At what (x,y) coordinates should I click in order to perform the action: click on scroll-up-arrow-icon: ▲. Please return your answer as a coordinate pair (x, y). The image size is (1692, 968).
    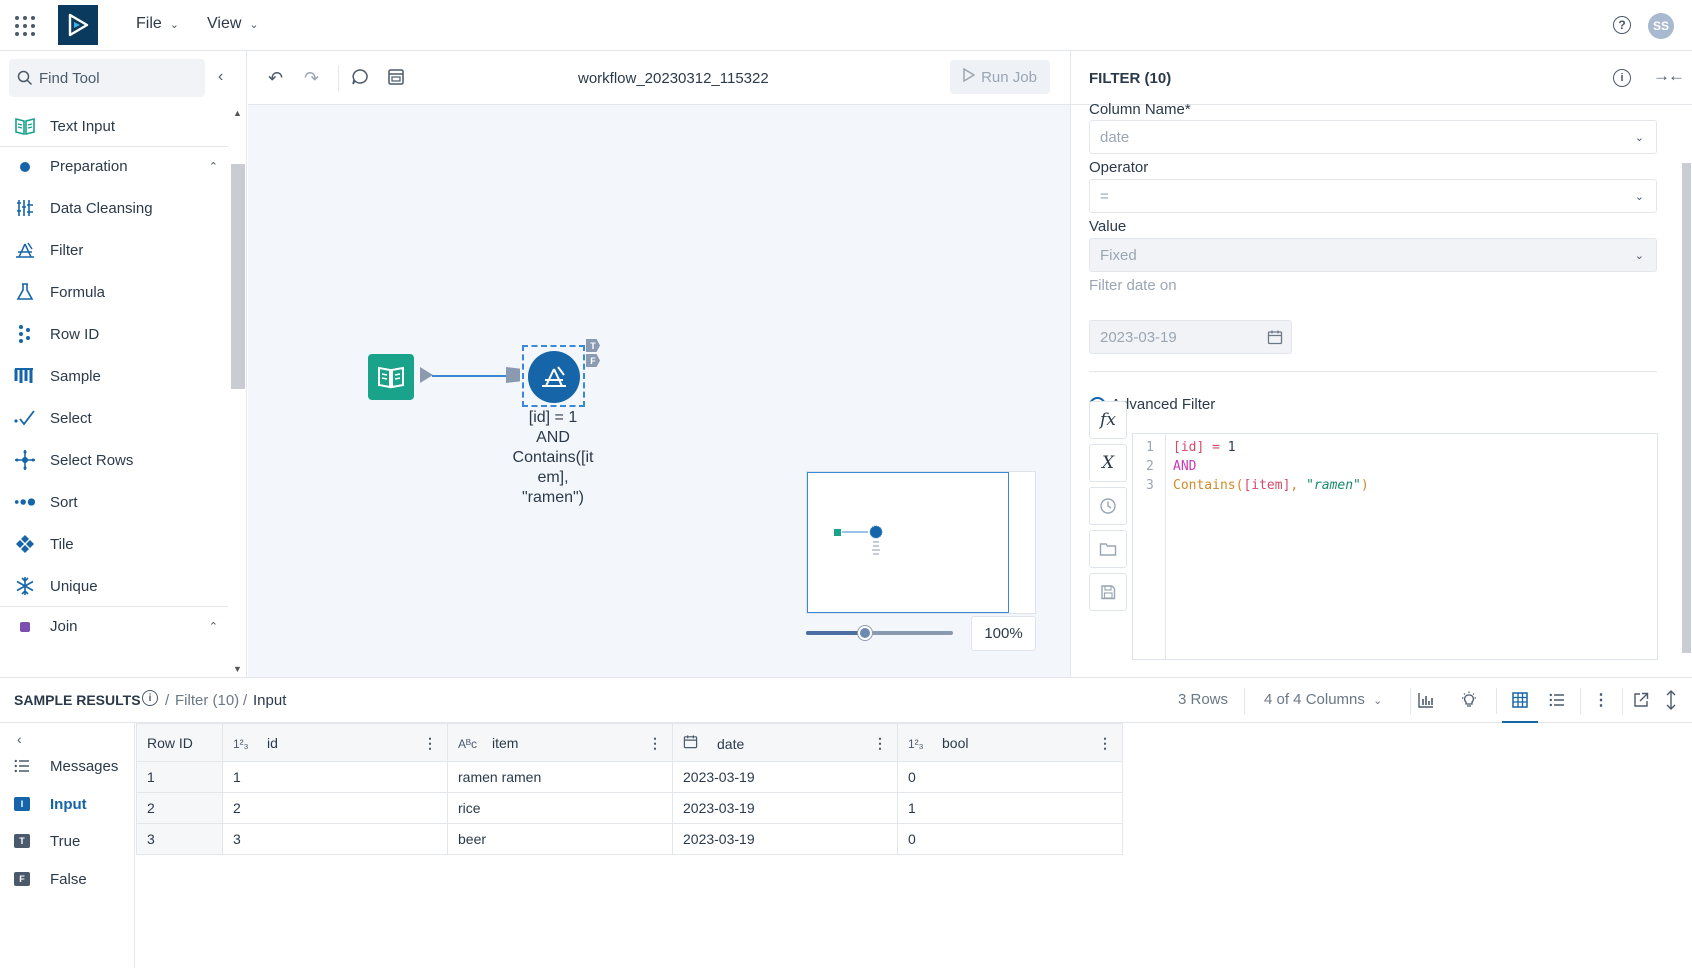
    Looking at the image, I should click on (237, 113).